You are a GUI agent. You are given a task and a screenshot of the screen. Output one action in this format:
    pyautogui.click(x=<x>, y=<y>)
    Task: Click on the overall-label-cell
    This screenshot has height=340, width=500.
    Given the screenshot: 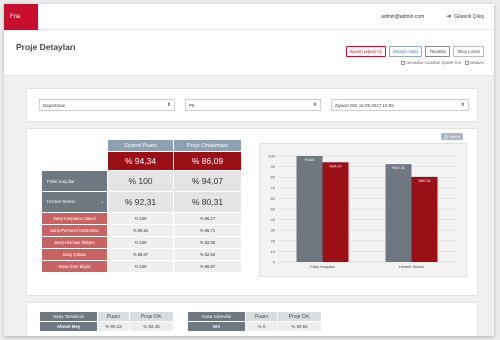 What is the action you would take?
    pyautogui.click(x=74, y=161)
    